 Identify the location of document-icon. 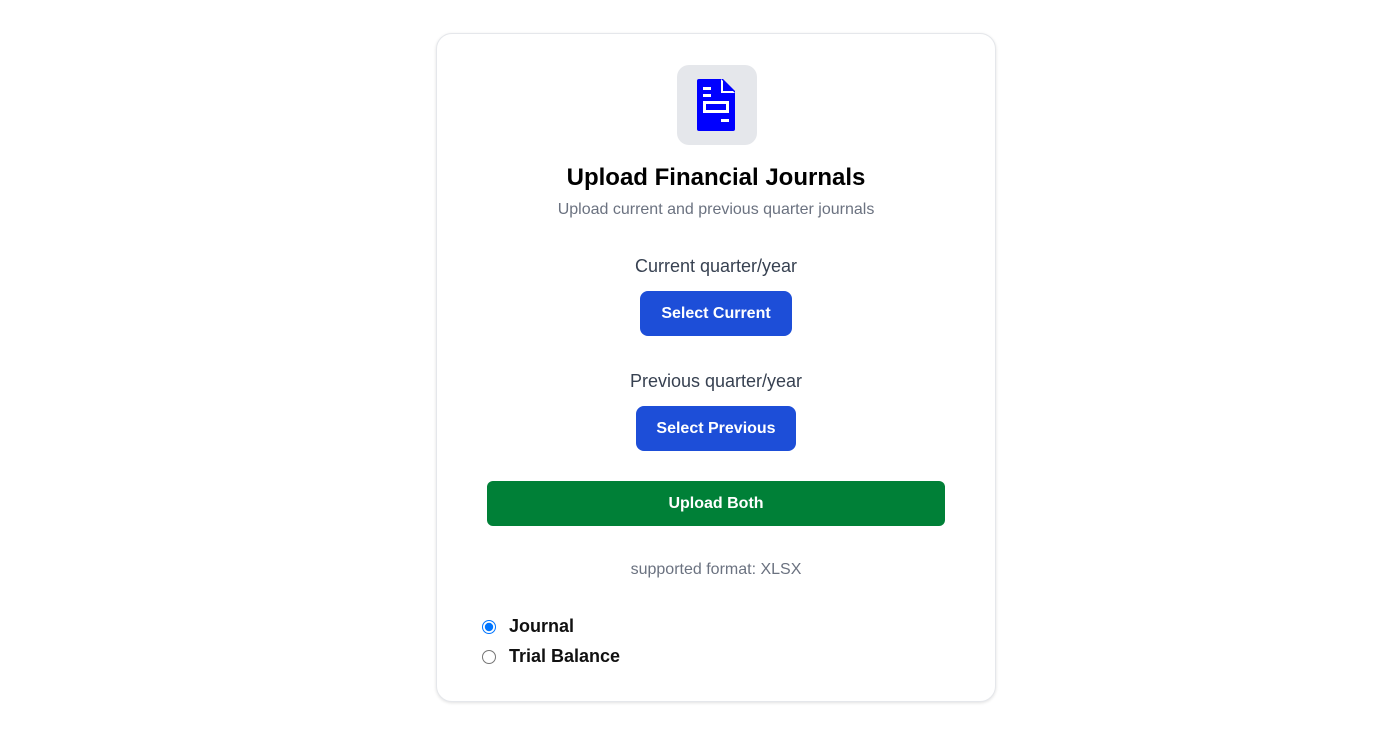
(716, 105).